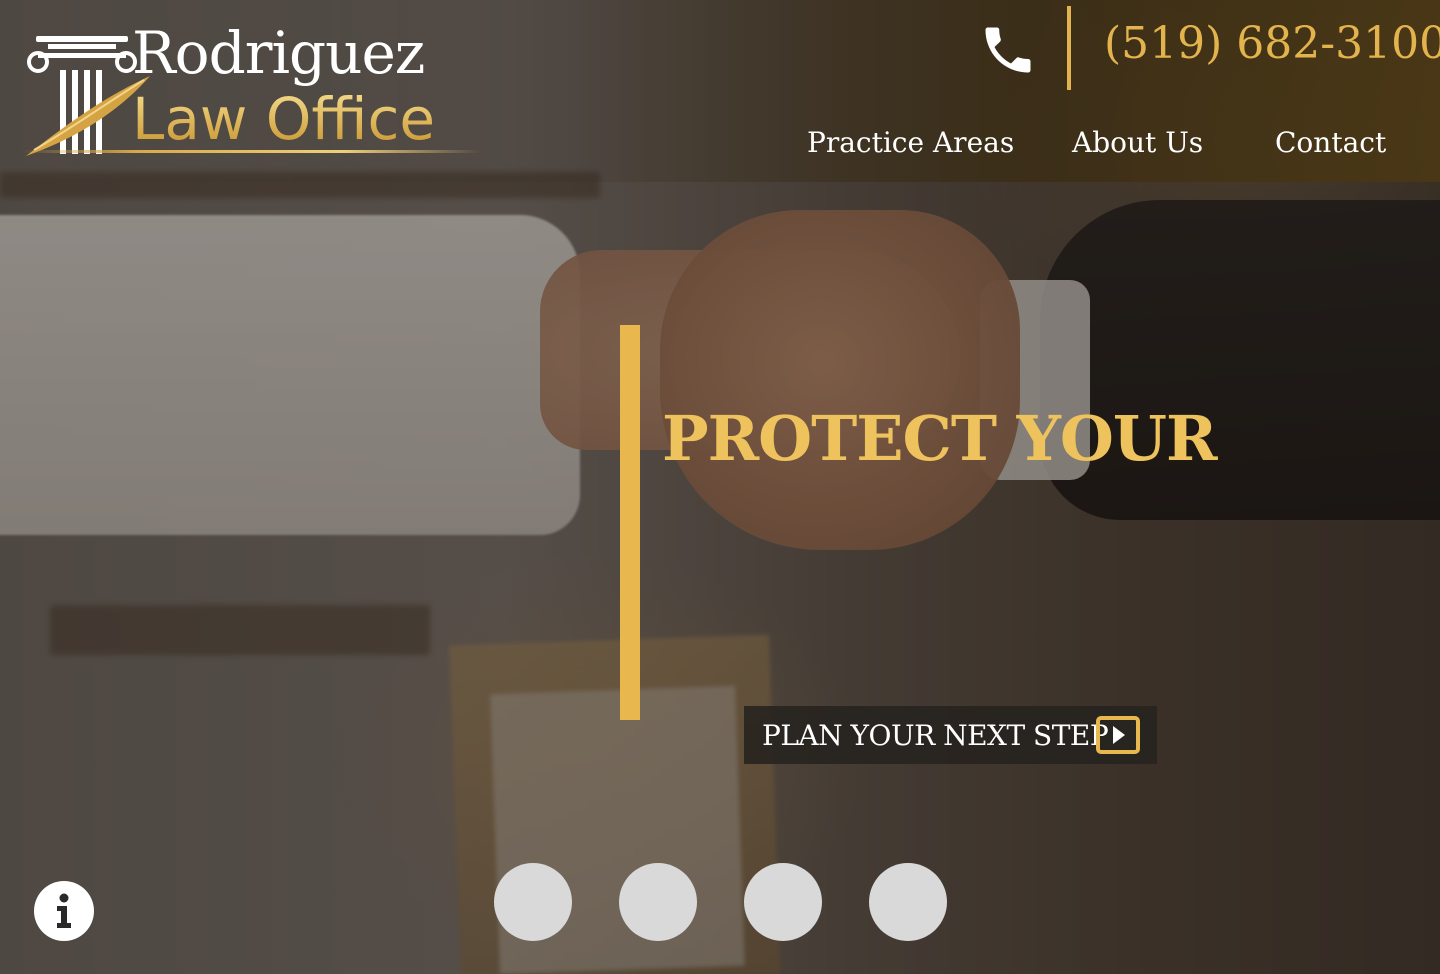 The image size is (1440, 974). I want to click on hero-title: PROTECT YOUR, so click(939, 438).